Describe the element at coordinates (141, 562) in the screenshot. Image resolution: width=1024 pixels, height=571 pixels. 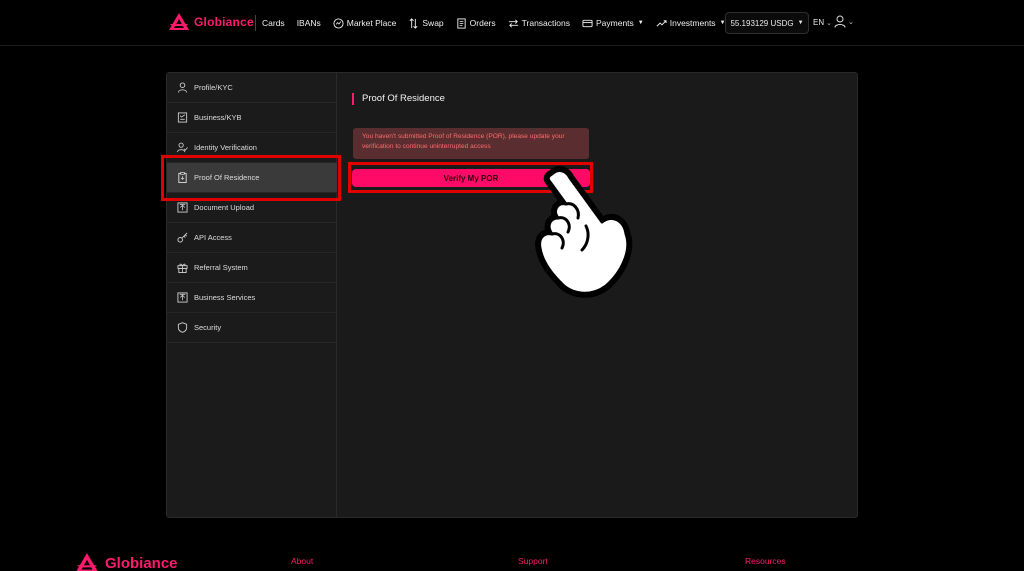
I see `footer-brand-name: Globiance` at that location.